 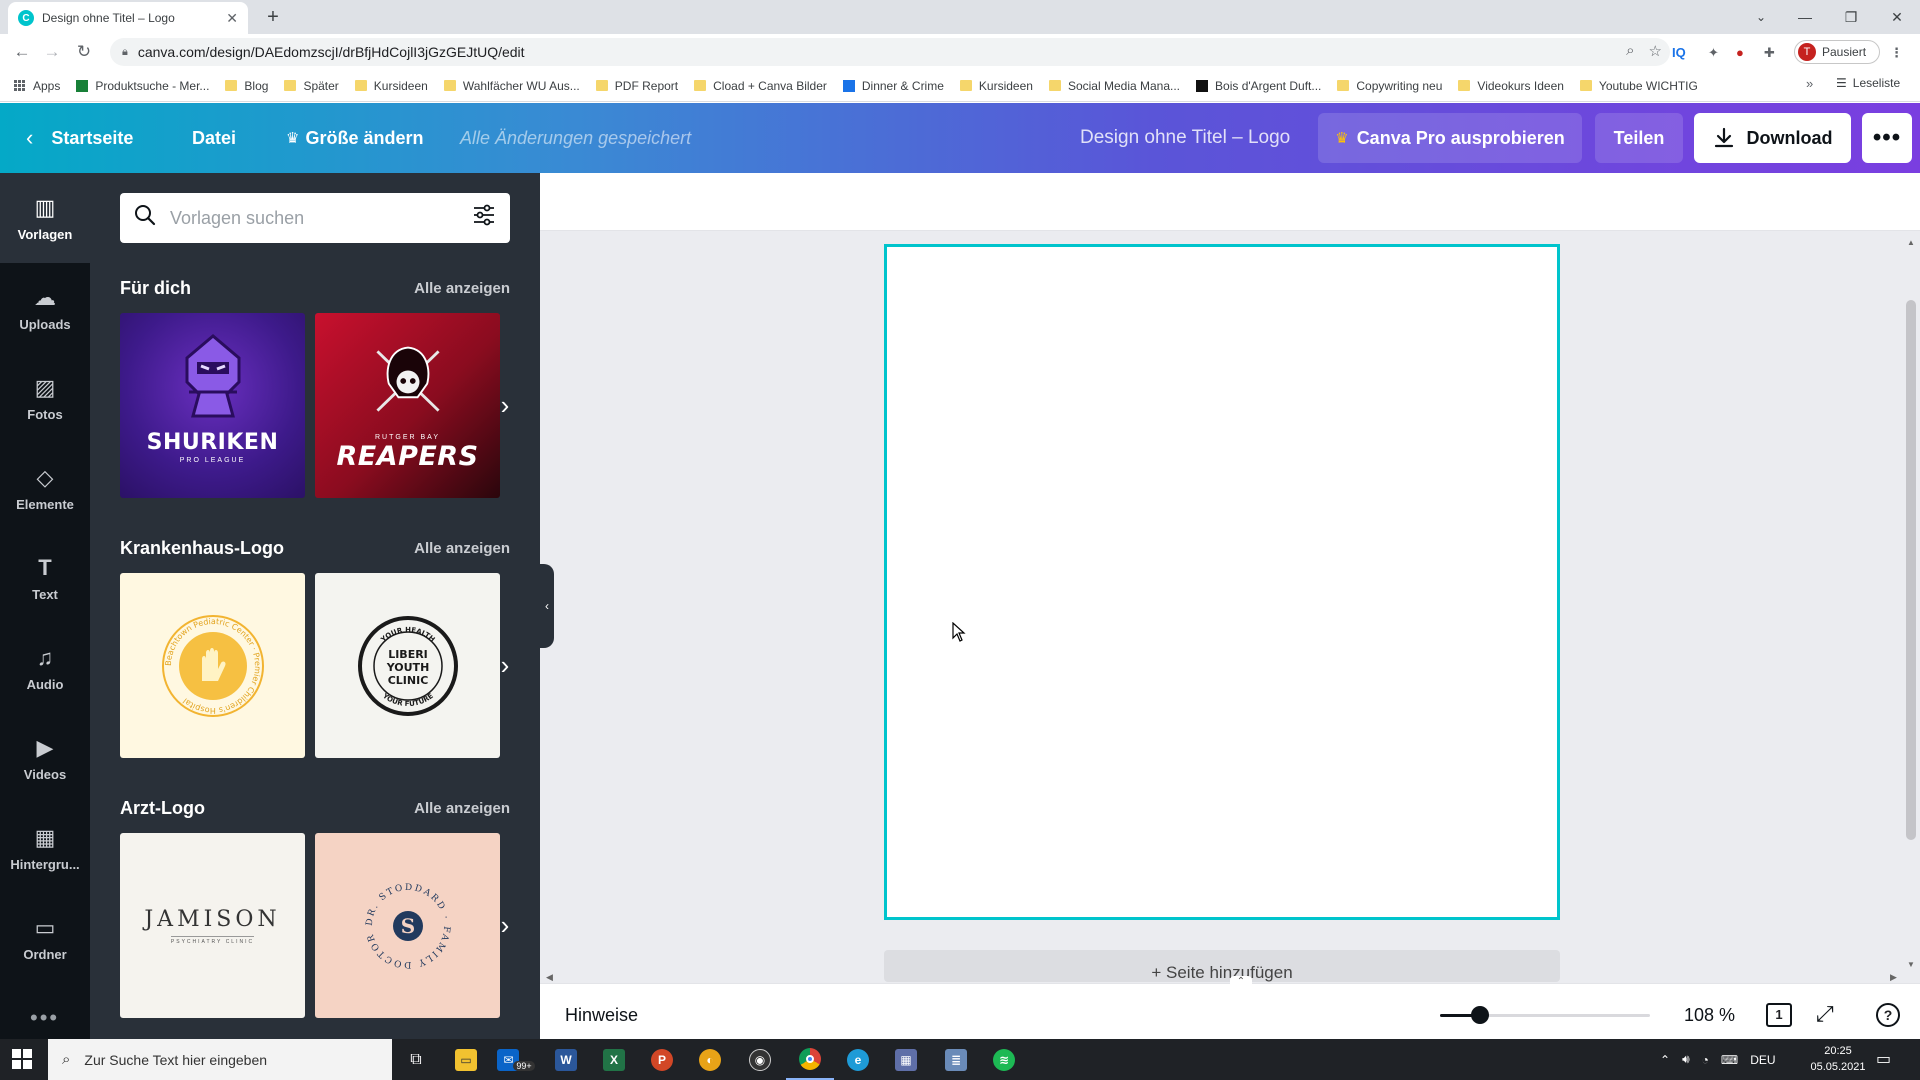 What do you see at coordinates (1868, 83) in the screenshot?
I see `reading-list-button: ☰ Leseliste` at bounding box center [1868, 83].